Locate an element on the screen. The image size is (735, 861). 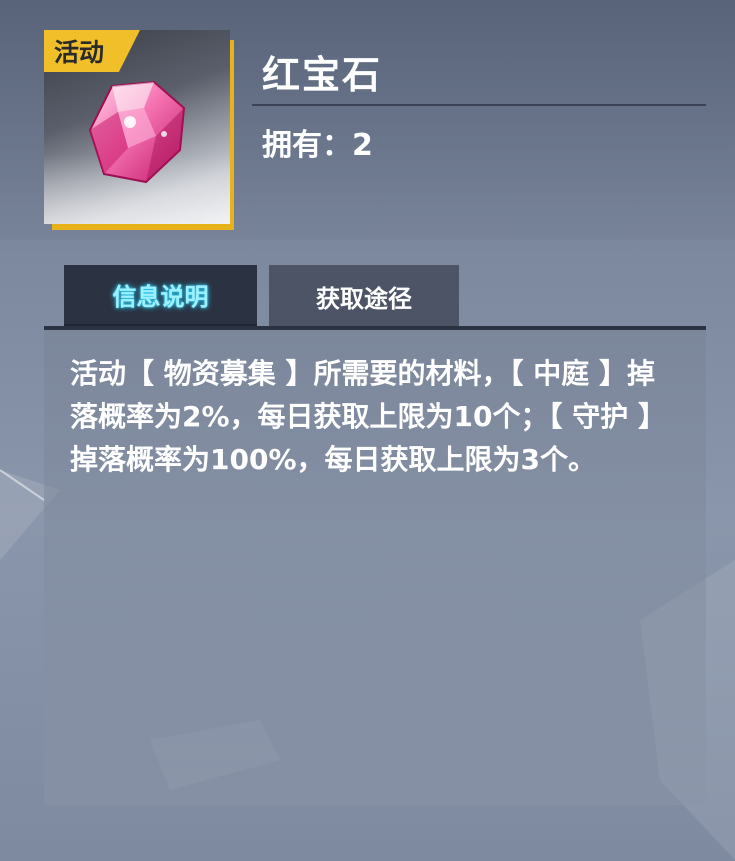
owned-count-row: 拥有：2 is located at coordinates (317, 142).